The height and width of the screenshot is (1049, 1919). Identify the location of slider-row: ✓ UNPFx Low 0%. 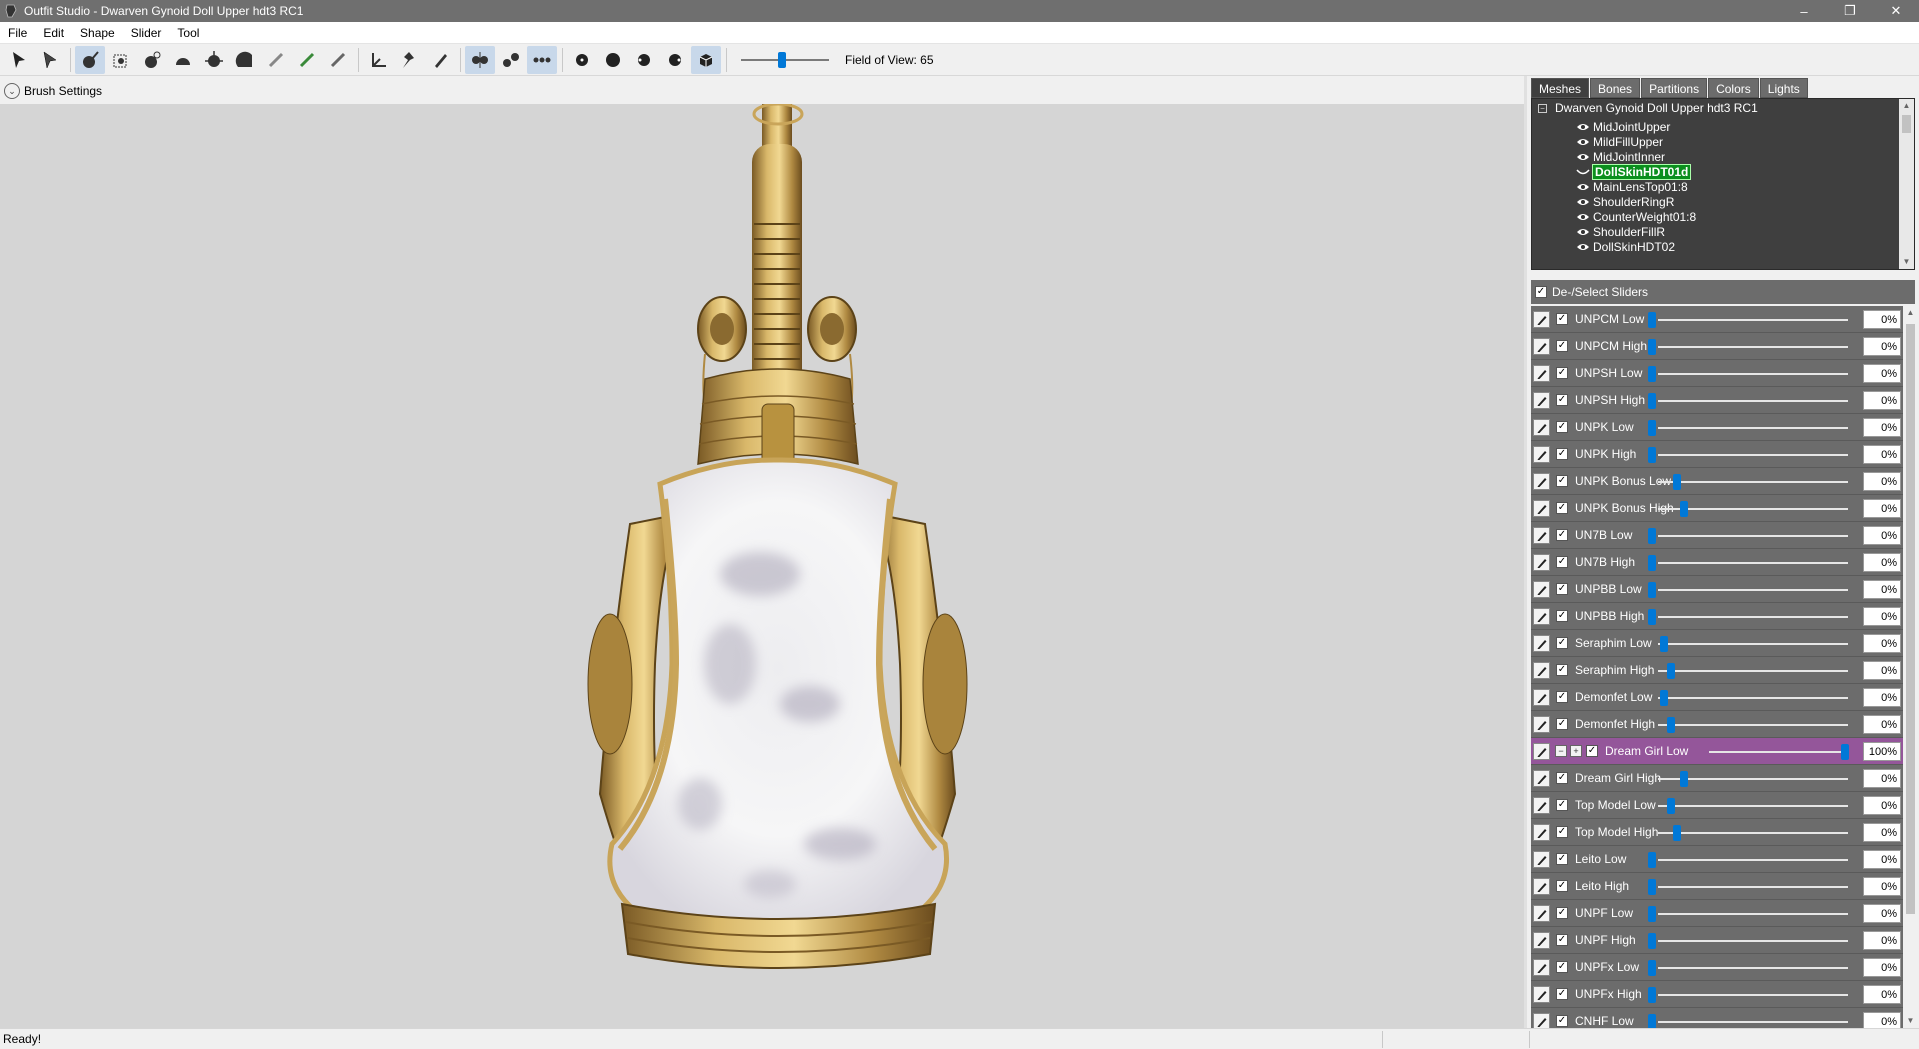
(1717, 967).